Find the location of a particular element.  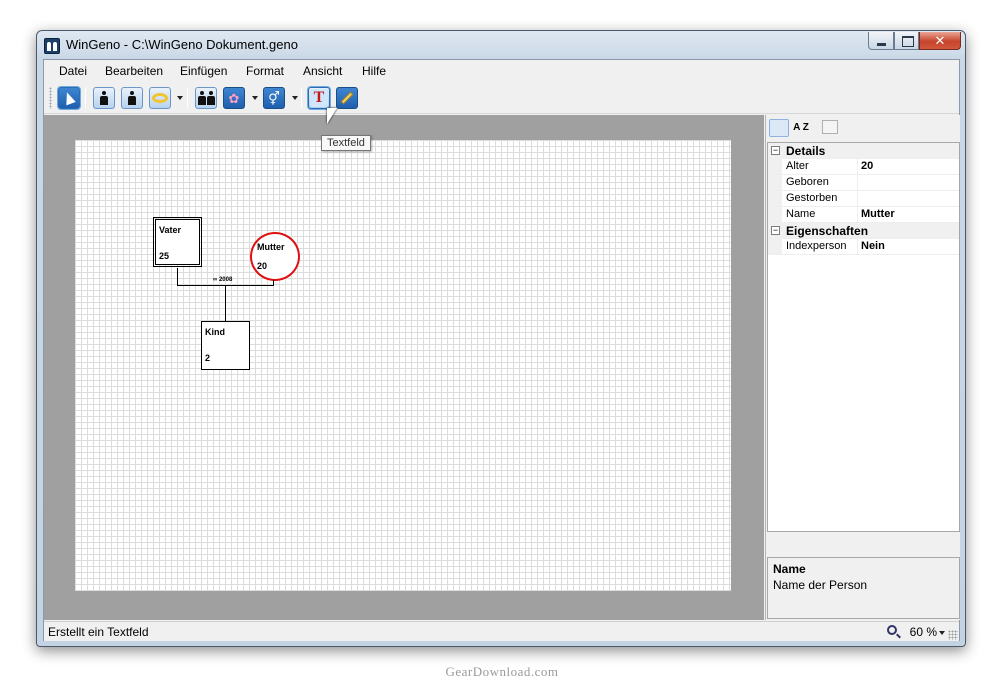

father-node: Vater 25 is located at coordinates (177, 242).